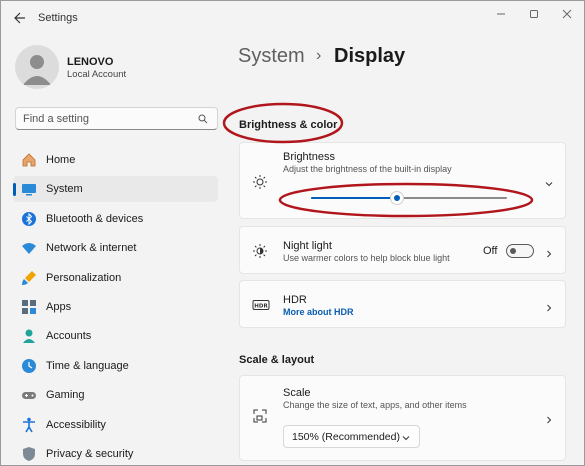 Image resolution: width=585 pixels, height=466 pixels. I want to click on apps-icon, so click(29, 307).